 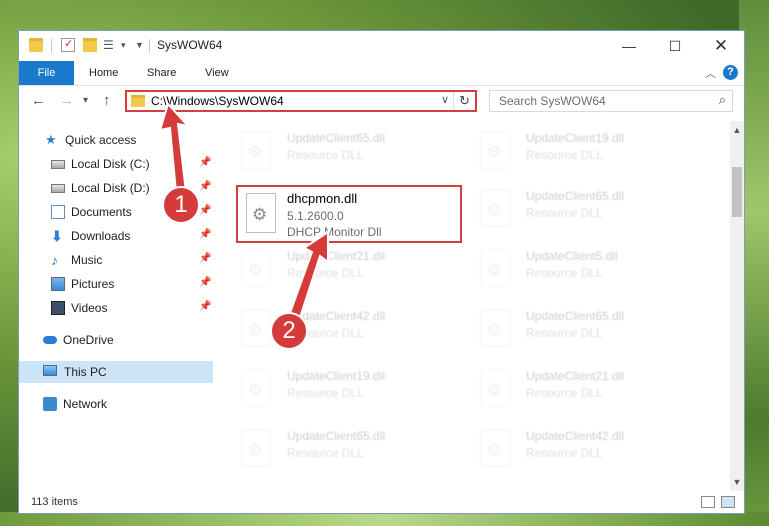 What do you see at coordinates (243, 217) in the screenshot?
I see `annotation-arrows` at bounding box center [243, 217].